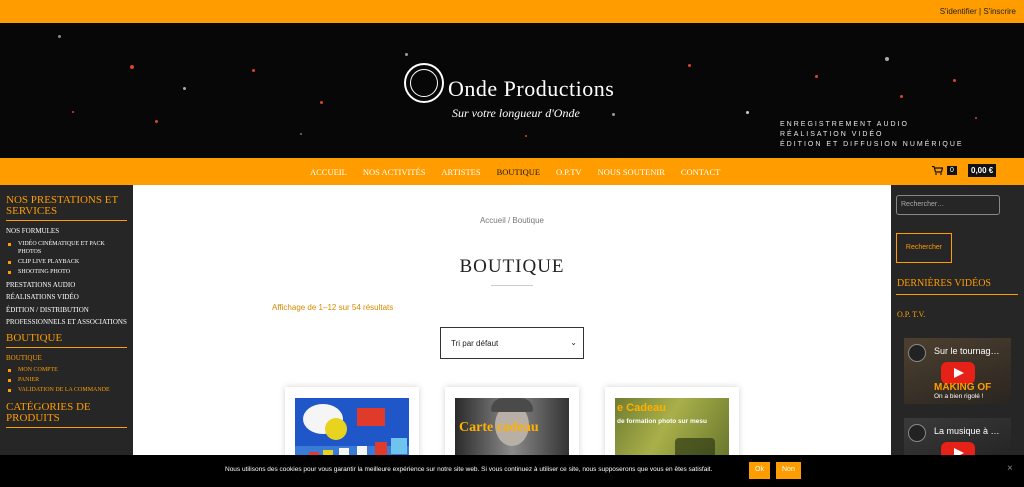 Image resolution: width=1024 pixels, height=487 pixels. I want to click on result-count: Affichage de 1–12 sur 54 résultats, so click(333, 307).